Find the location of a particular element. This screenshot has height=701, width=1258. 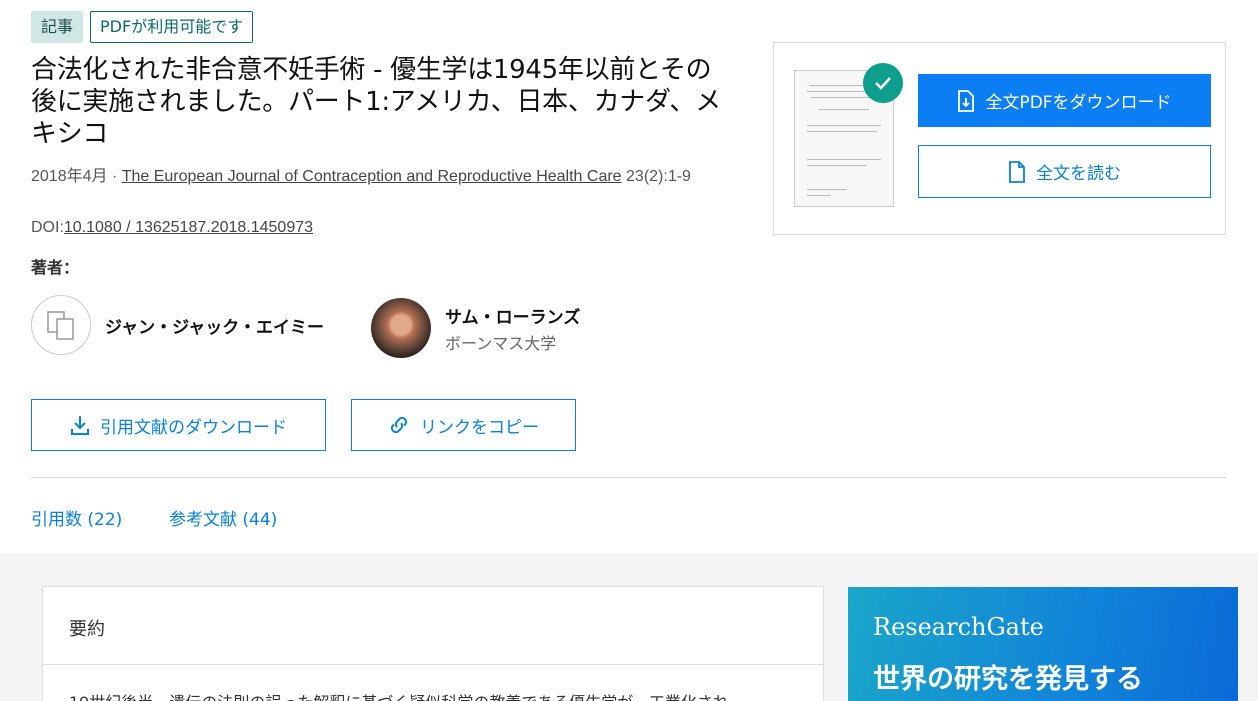

author-name: サム・ローランズ is located at coordinates (512, 315).